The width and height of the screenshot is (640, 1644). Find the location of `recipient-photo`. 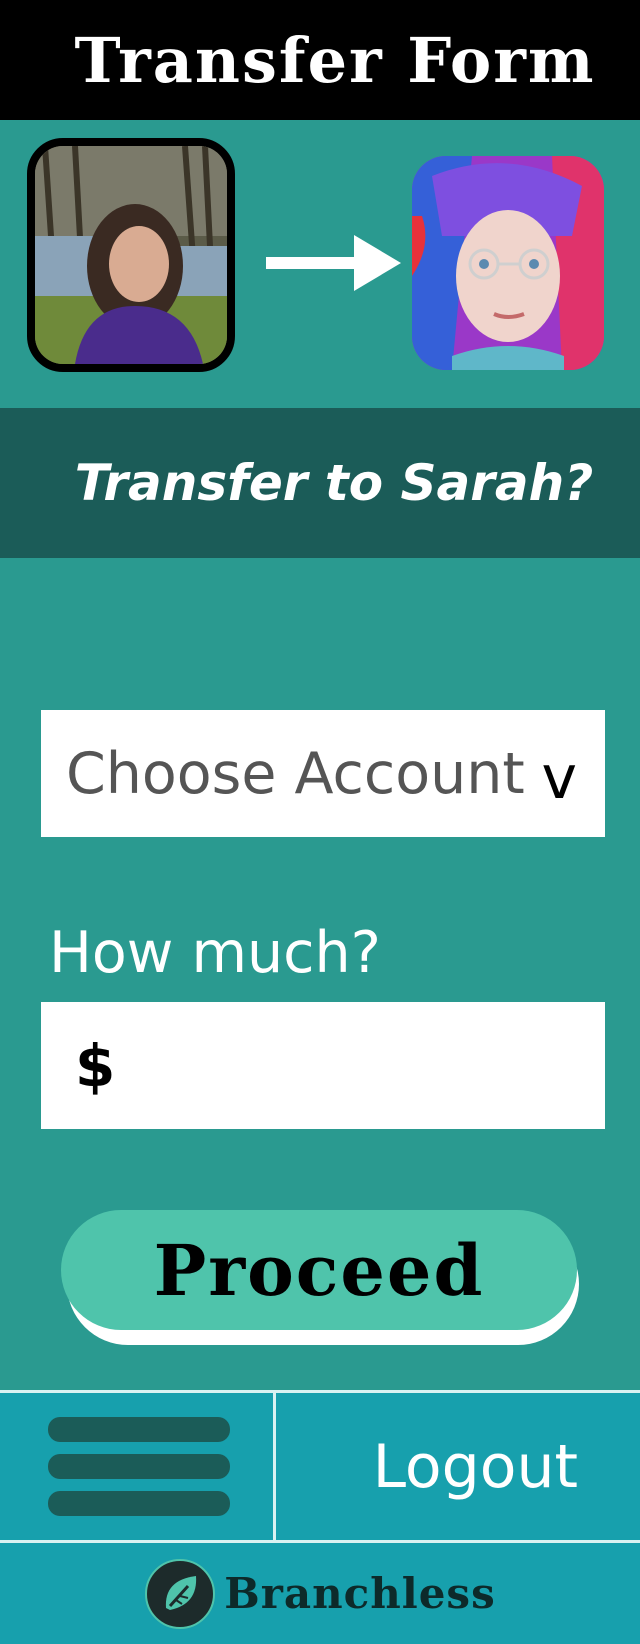

recipient-photo is located at coordinates (508, 263).